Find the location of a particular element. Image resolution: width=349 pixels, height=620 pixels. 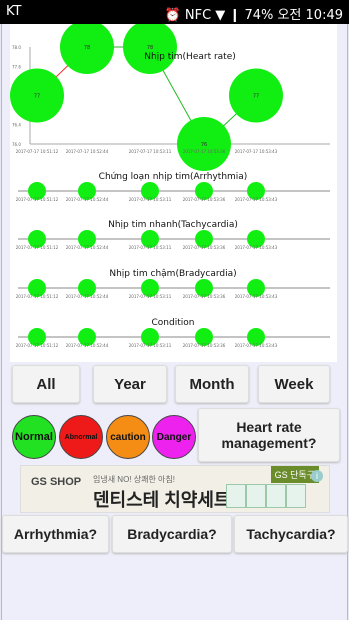

y-tick-label: 76.4 is located at coordinates (16, 125).